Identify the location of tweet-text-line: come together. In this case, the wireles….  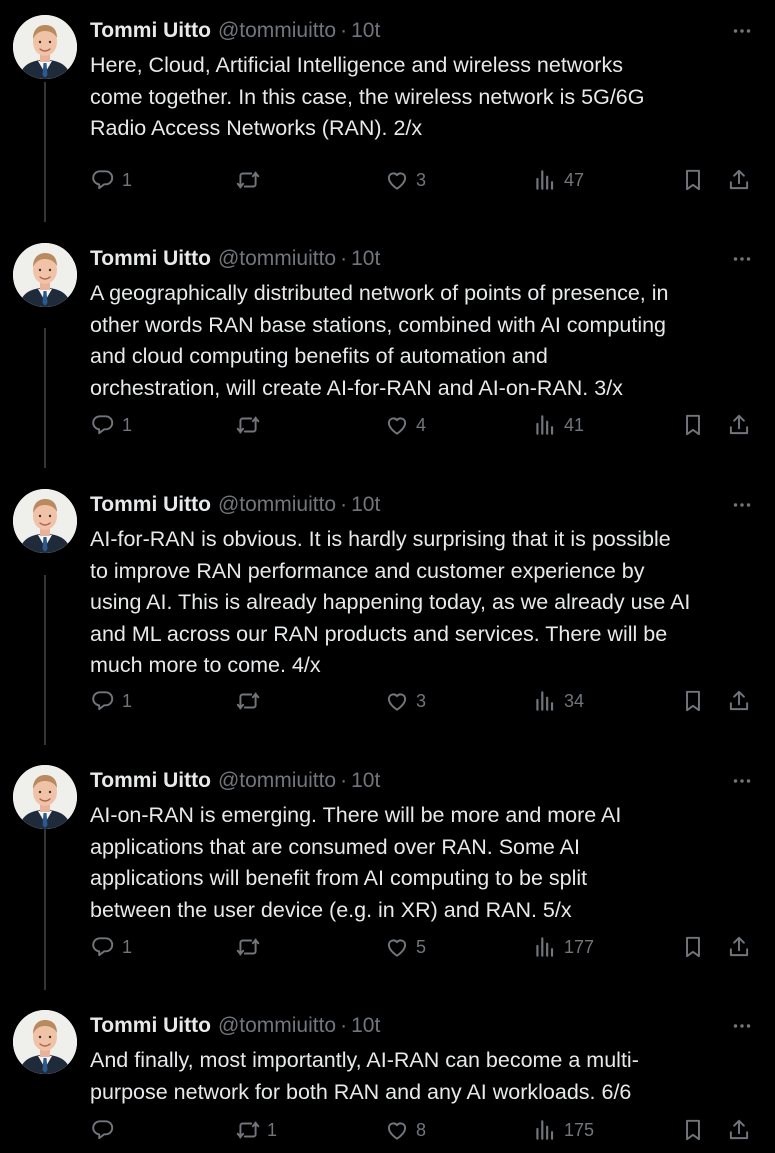
(367, 96).